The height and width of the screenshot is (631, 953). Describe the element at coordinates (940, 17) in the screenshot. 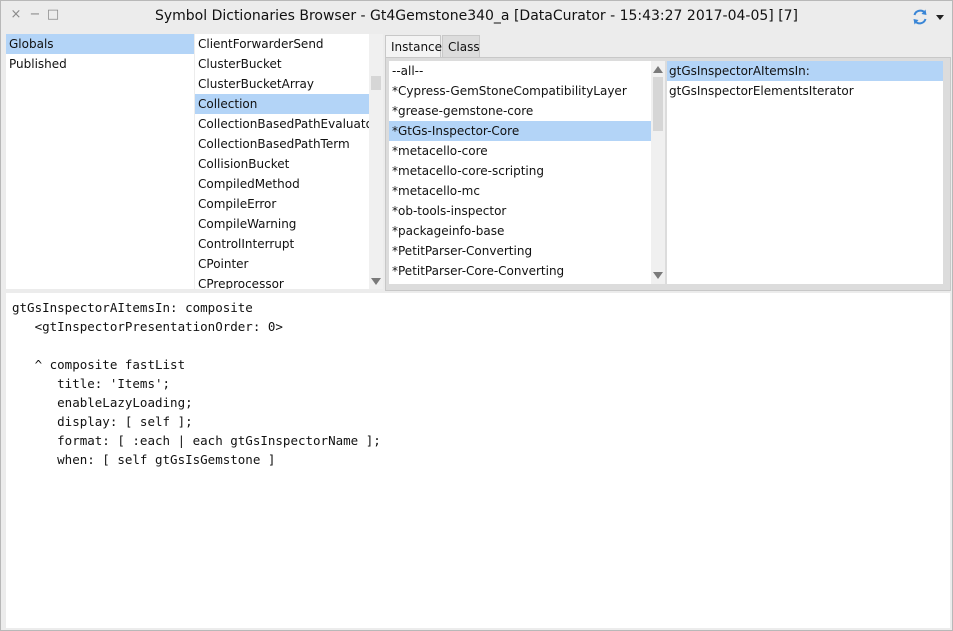

I see `chevron-down-icon` at that location.